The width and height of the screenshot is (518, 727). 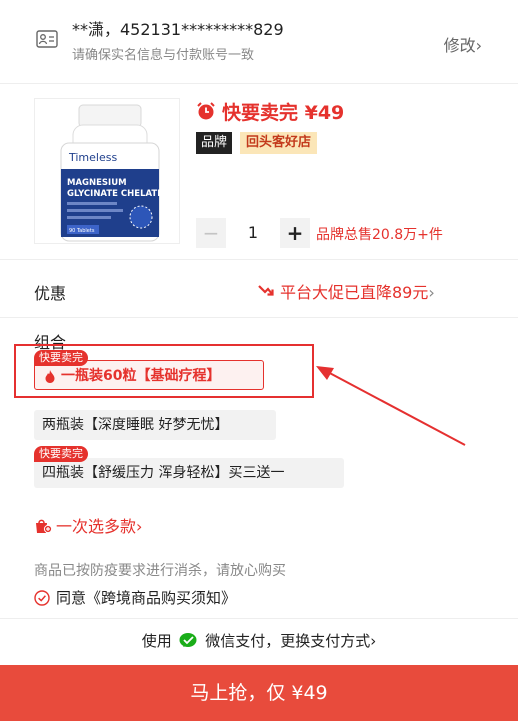 What do you see at coordinates (42, 598) in the screenshot?
I see `check-circle-icon` at bounding box center [42, 598].